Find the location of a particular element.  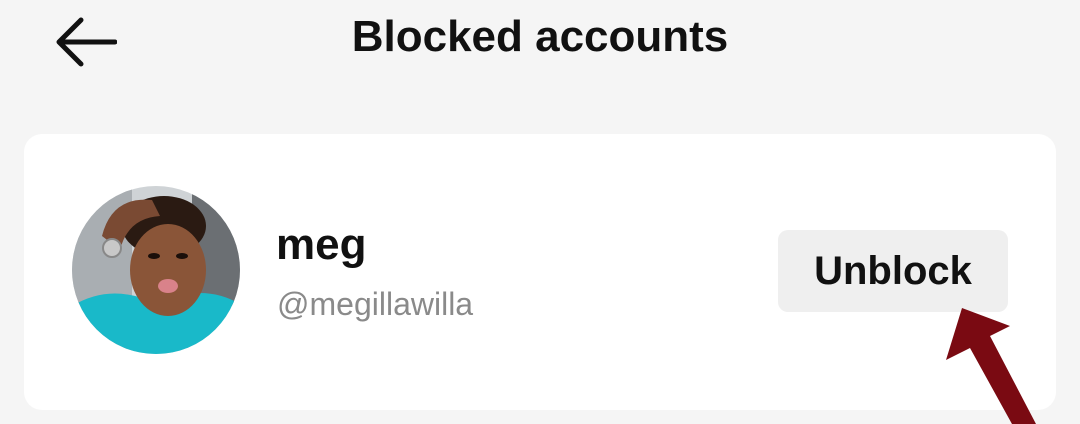

annotation-arrow-icon is located at coordinates (991, 366).